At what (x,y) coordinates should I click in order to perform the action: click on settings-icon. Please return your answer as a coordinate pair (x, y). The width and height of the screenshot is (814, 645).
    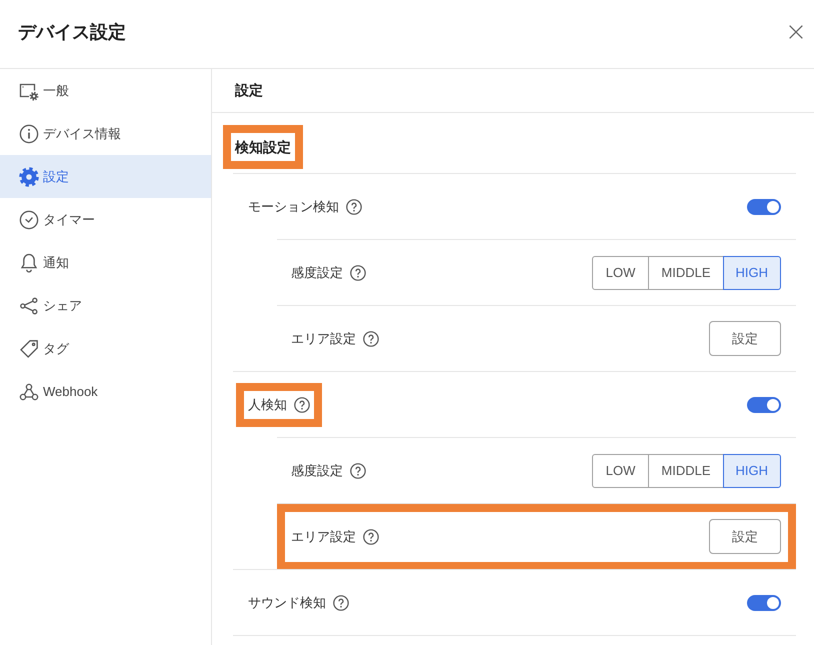
    Looking at the image, I should click on (29, 176).